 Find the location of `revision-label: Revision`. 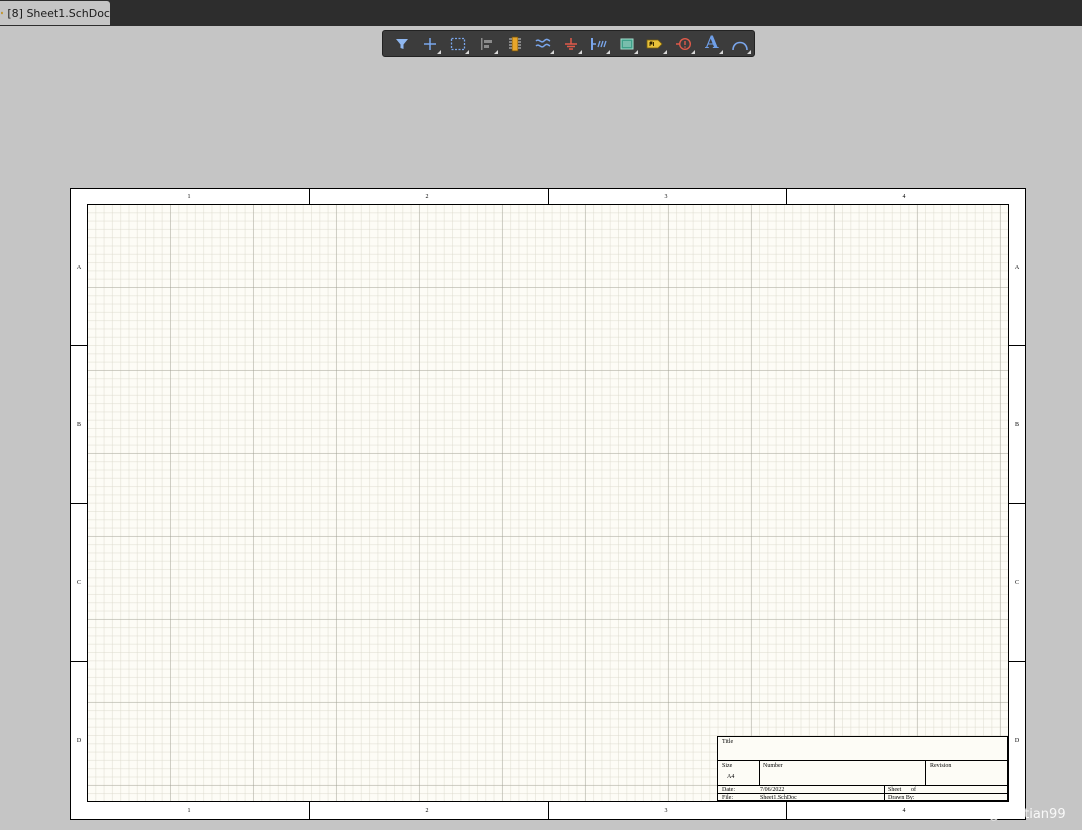

revision-label: Revision is located at coordinates (941, 766).